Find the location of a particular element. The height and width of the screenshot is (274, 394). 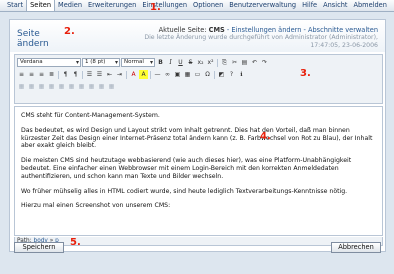

table-delete-row-icon: ▦ is located at coordinates (31, 86).